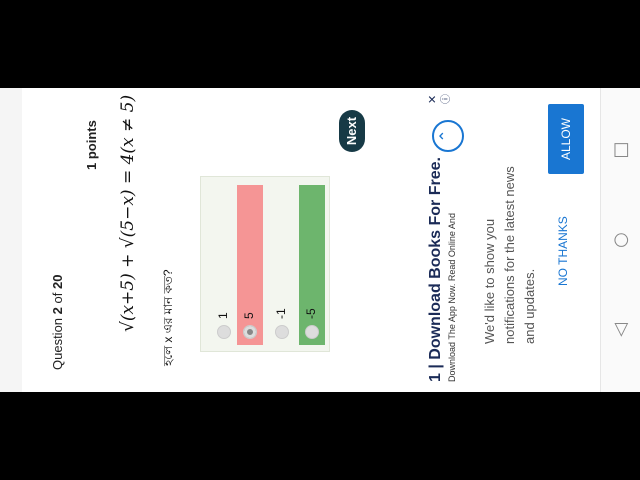  Describe the element at coordinates (566, 139) in the screenshot. I see `allow-button: ALLOW` at that location.